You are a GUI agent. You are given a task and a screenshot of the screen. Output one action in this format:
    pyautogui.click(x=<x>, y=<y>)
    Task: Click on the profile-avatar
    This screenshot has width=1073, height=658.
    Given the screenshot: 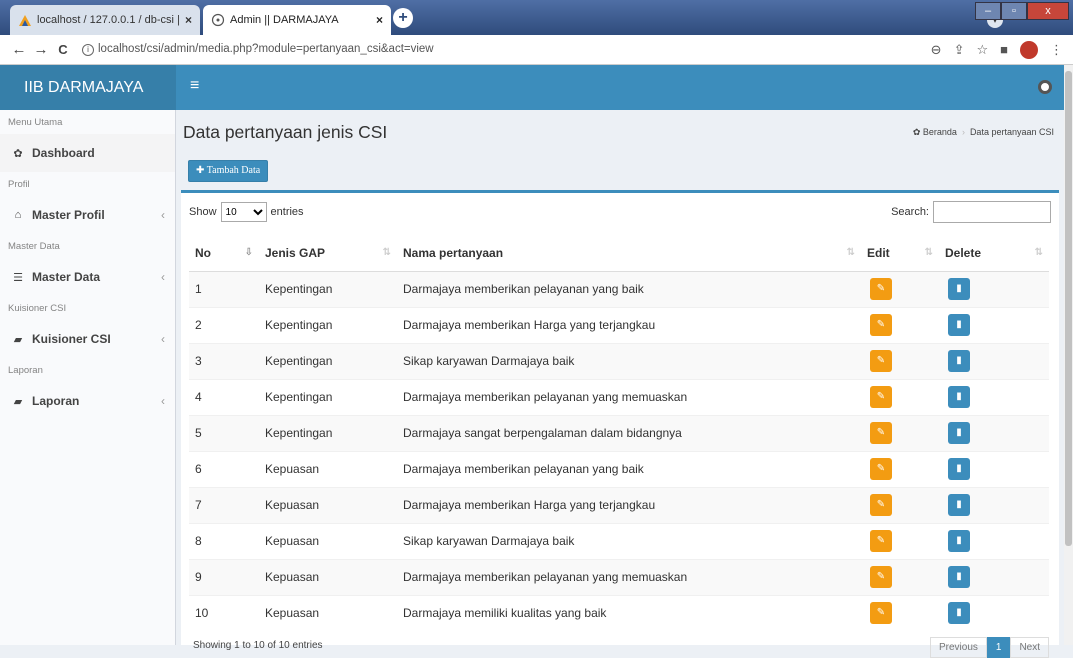 What is the action you would take?
    pyautogui.click(x=1029, y=49)
    